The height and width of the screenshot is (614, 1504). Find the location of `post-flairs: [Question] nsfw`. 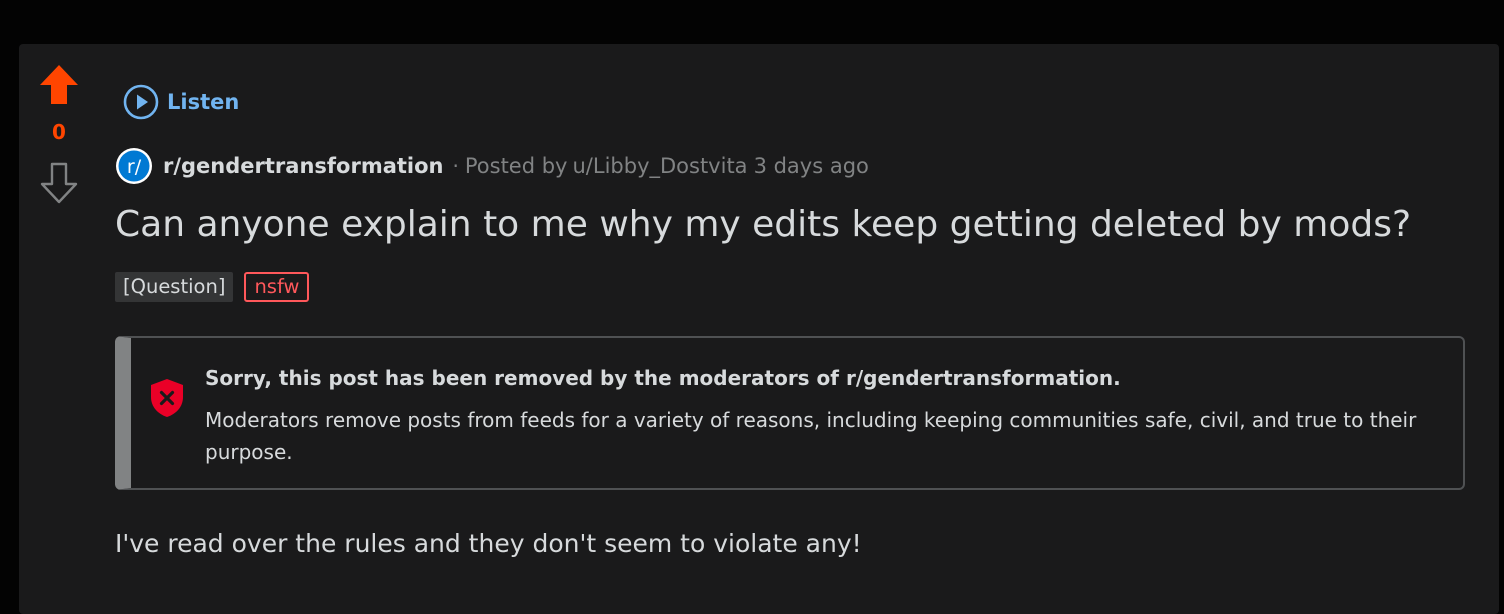

post-flairs: [Question] nsfw is located at coordinates (212, 287).